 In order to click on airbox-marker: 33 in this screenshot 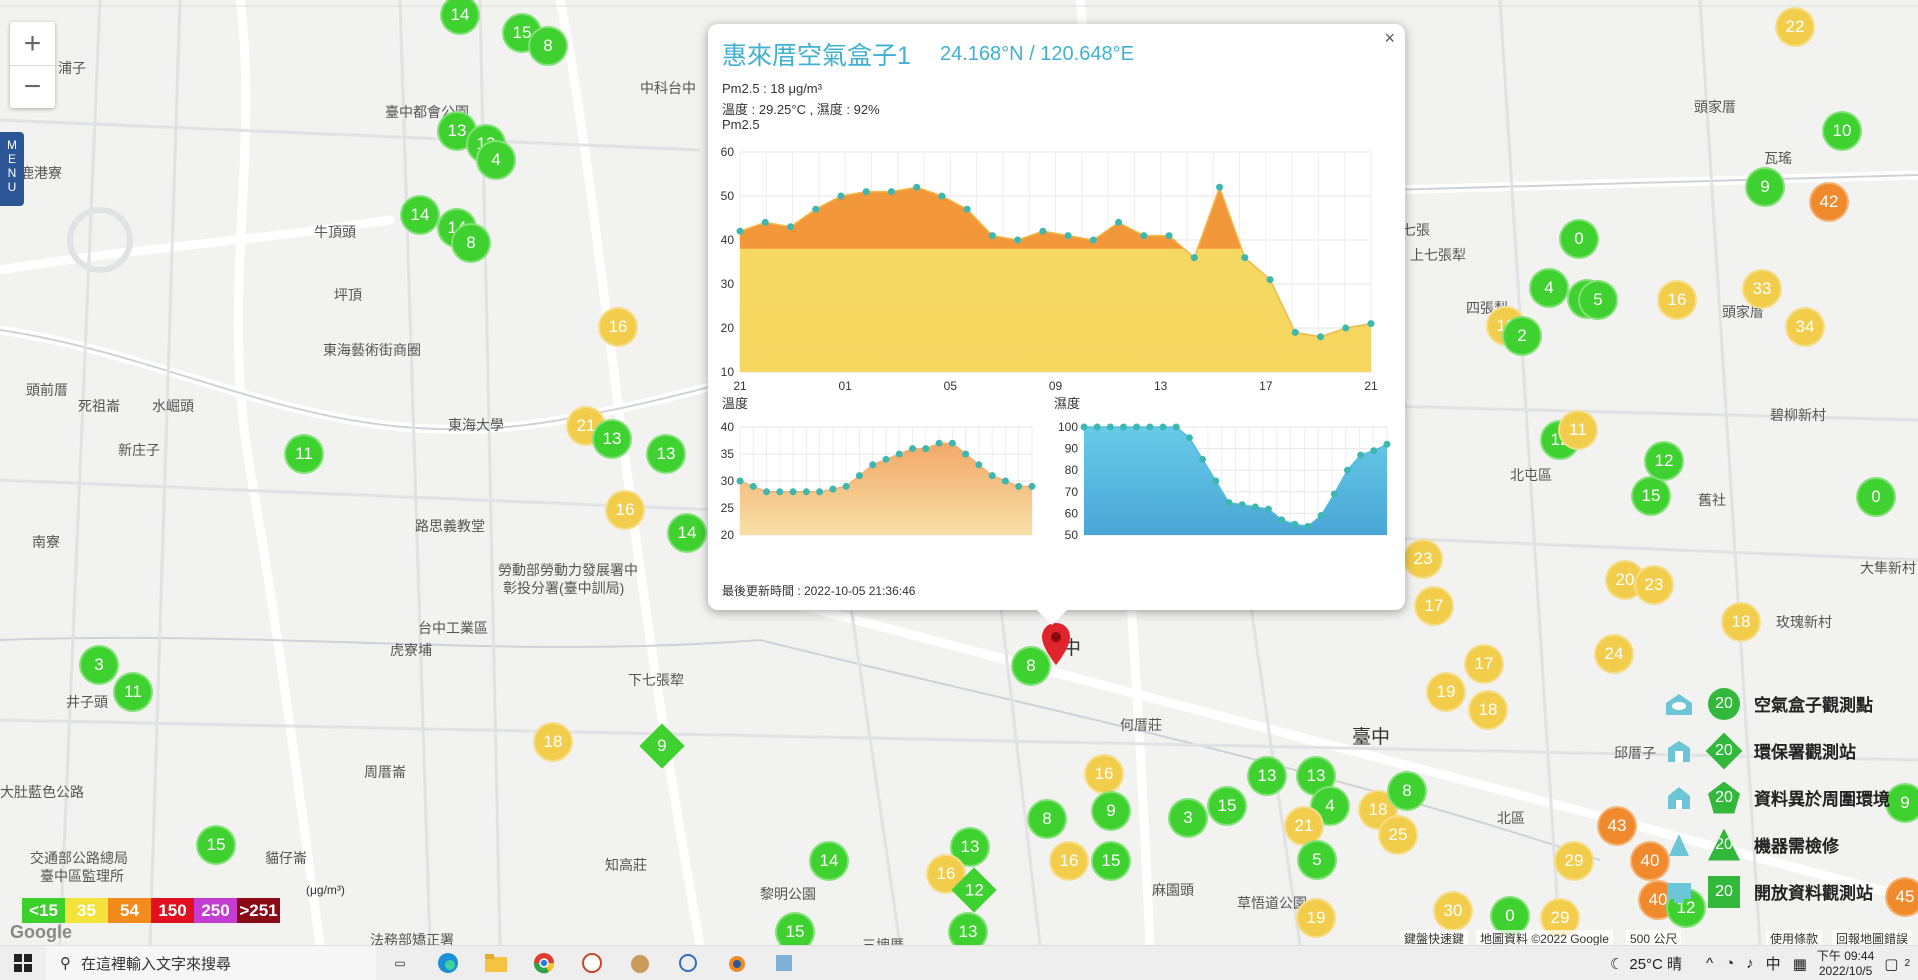, I will do `click(1762, 289)`.